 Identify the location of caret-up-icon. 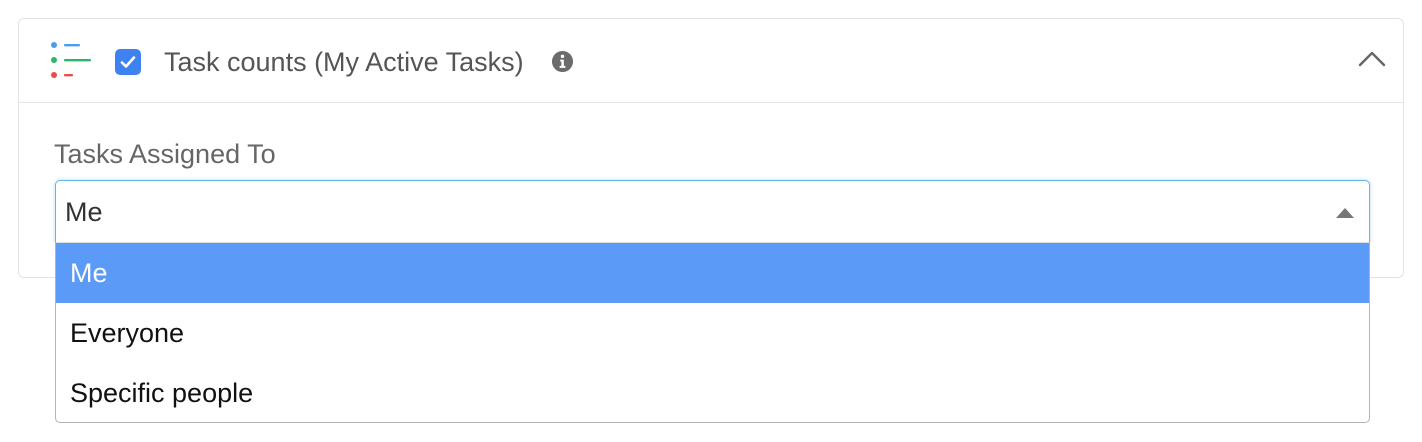
(1345, 213).